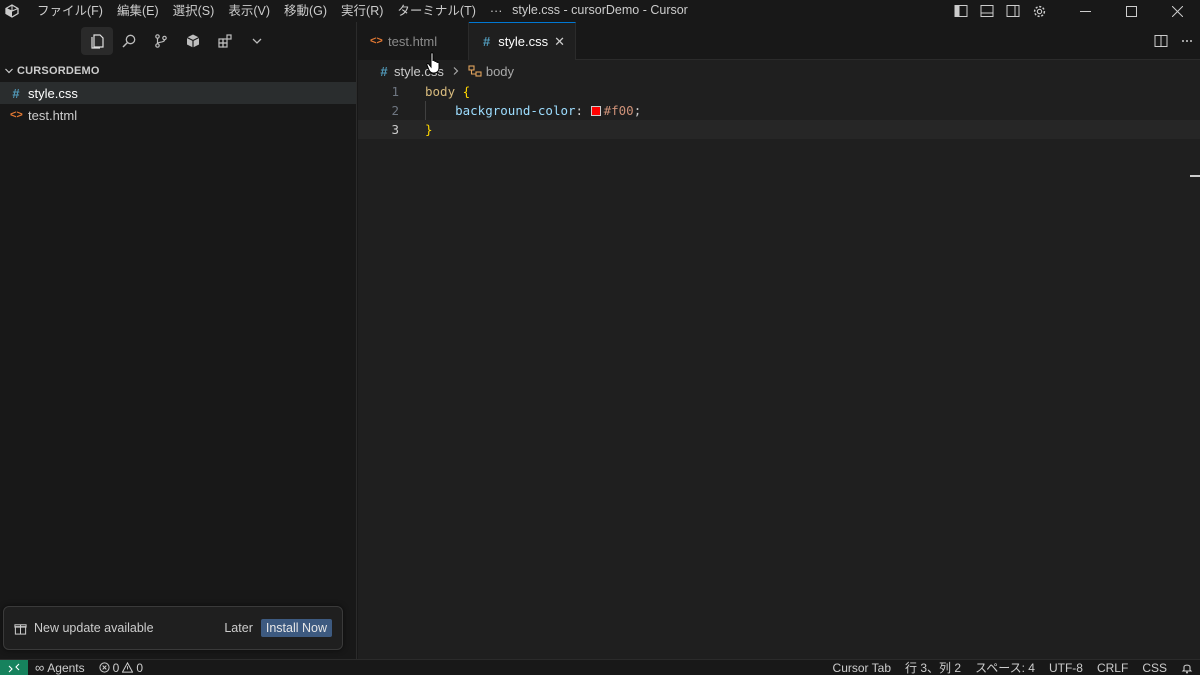  I want to click on tab-label: test.html, so click(413, 41).